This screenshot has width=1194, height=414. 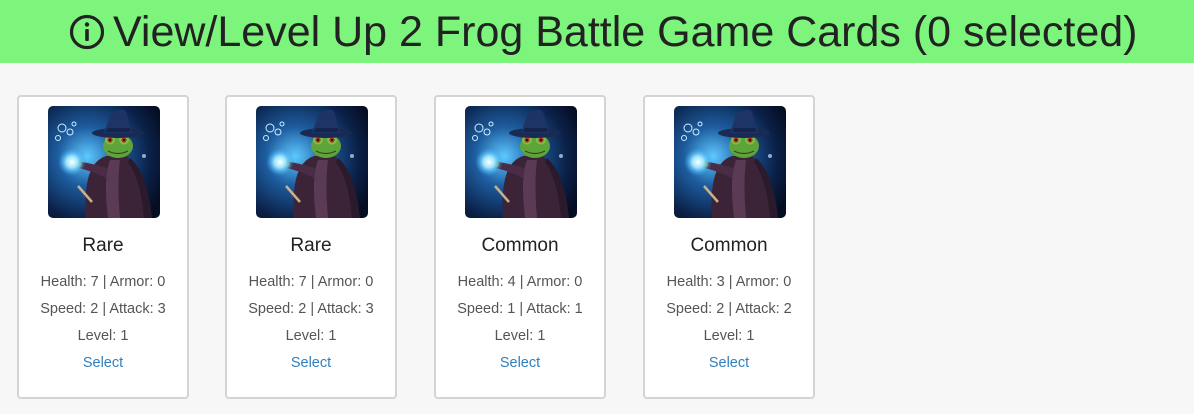 I want to click on card-stats-health-armor: Health: 4 | Armor: 0, so click(x=520, y=282).